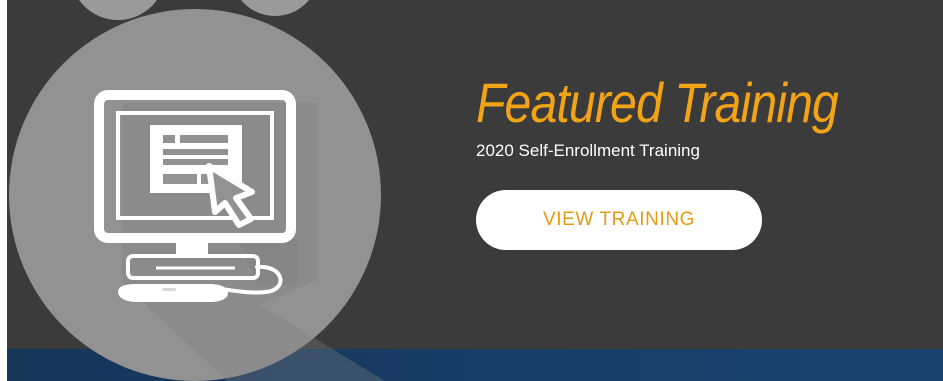  Describe the element at coordinates (657, 102) in the screenshot. I see `featured-training-title: Featured Training` at that location.